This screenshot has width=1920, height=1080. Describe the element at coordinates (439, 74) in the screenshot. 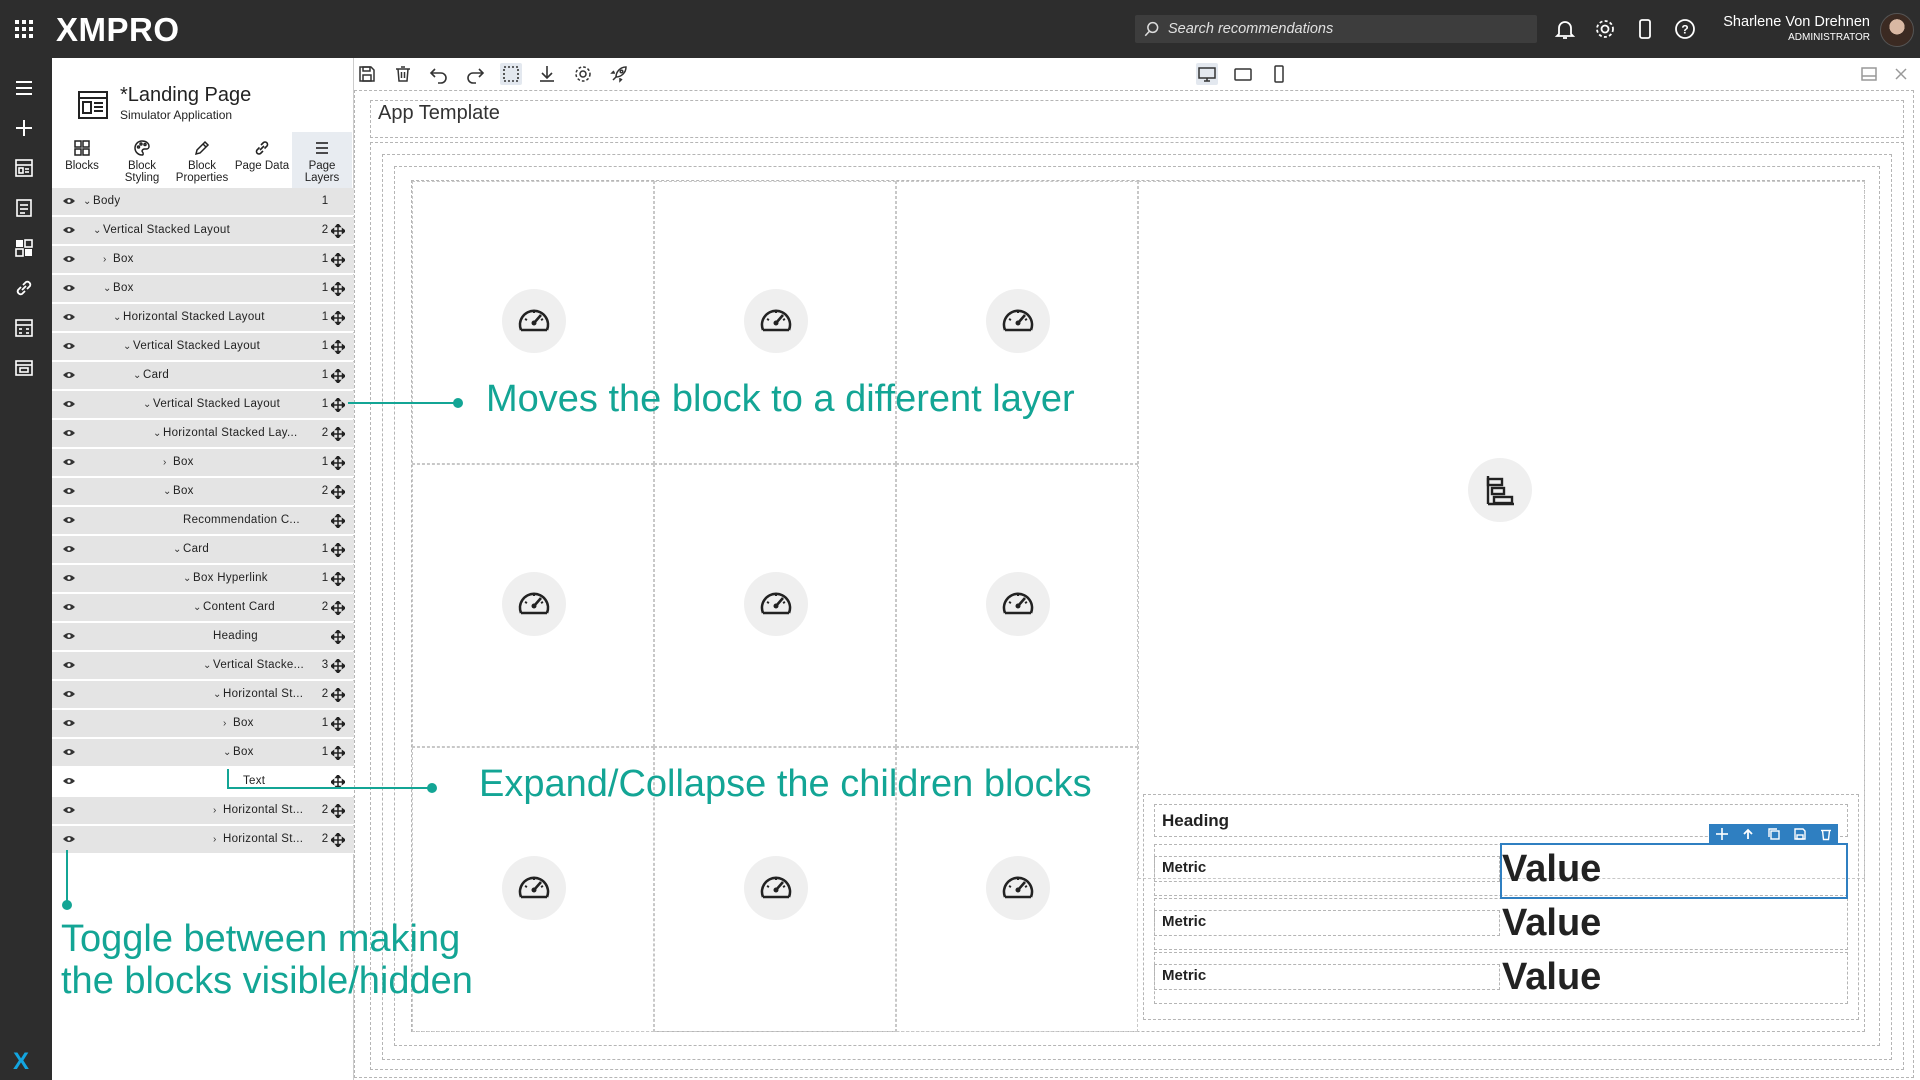

I see `undo-icon` at that location.